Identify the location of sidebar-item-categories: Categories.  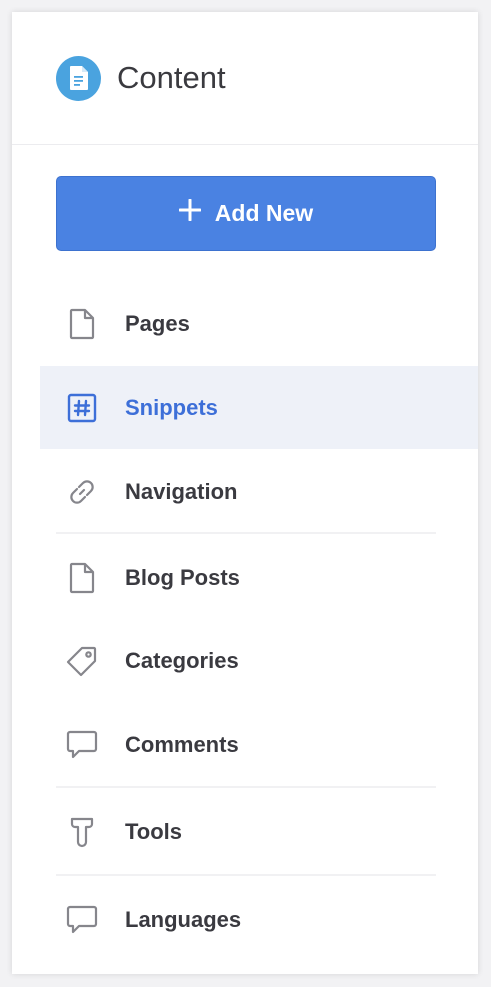
(259, 660).